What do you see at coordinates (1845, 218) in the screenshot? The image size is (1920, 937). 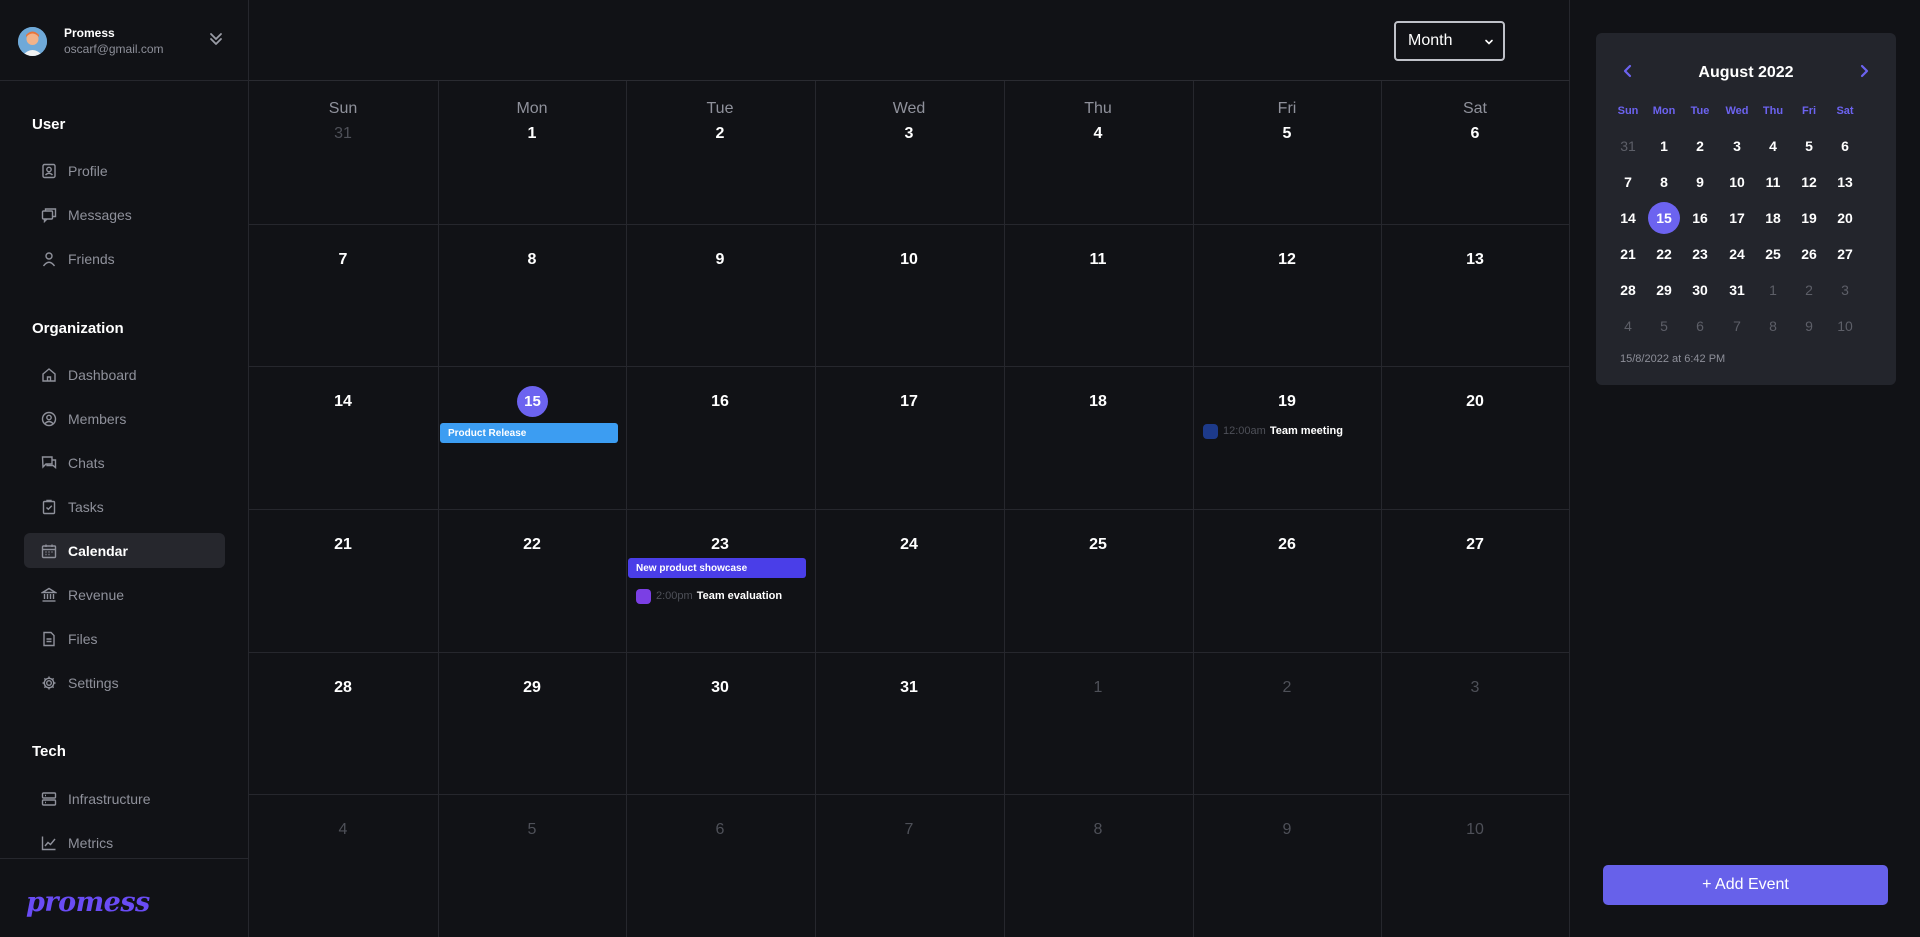 I see `mini-day: 20` at bounding box center [1845, 218].